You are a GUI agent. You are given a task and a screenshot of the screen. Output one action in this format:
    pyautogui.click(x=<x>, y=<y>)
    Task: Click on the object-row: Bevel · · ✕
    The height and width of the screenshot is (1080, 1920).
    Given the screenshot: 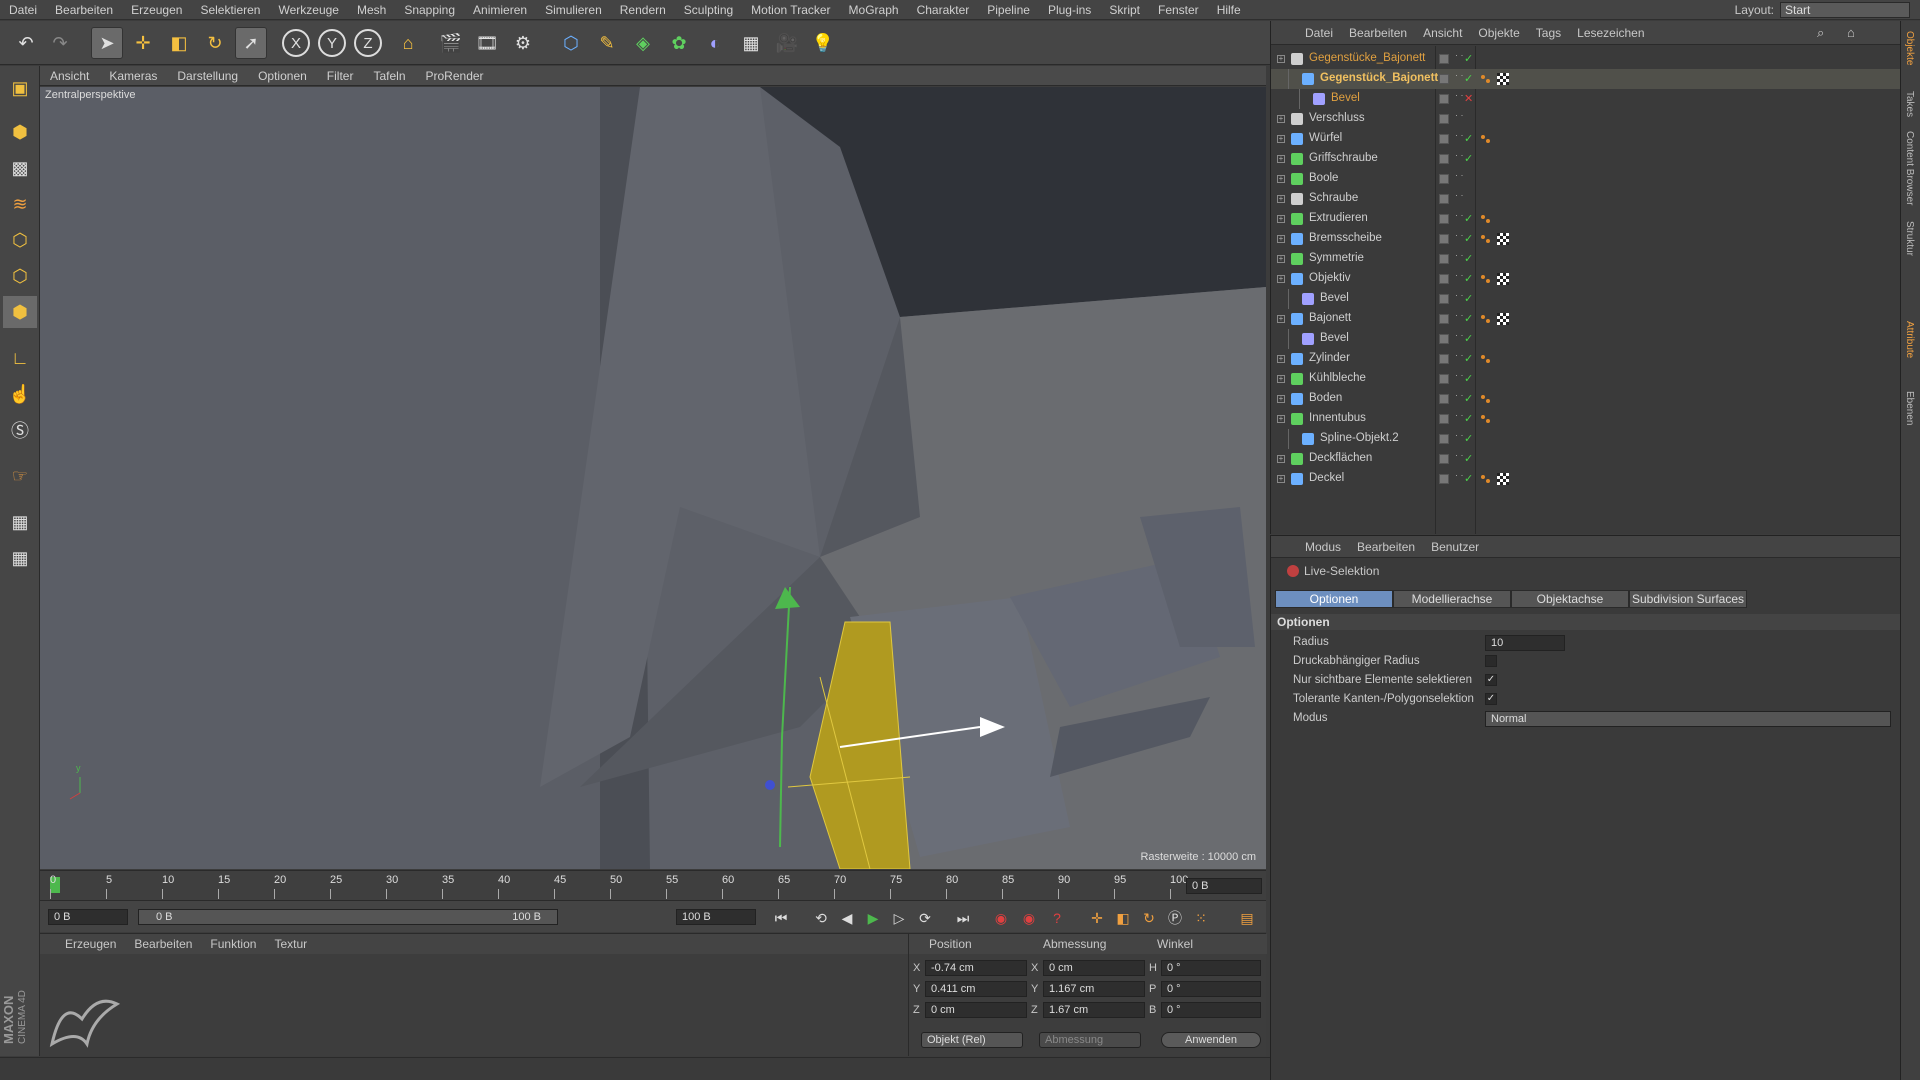 What is the action you would take?
    pyautogui.click(x=1586, y=99)
    